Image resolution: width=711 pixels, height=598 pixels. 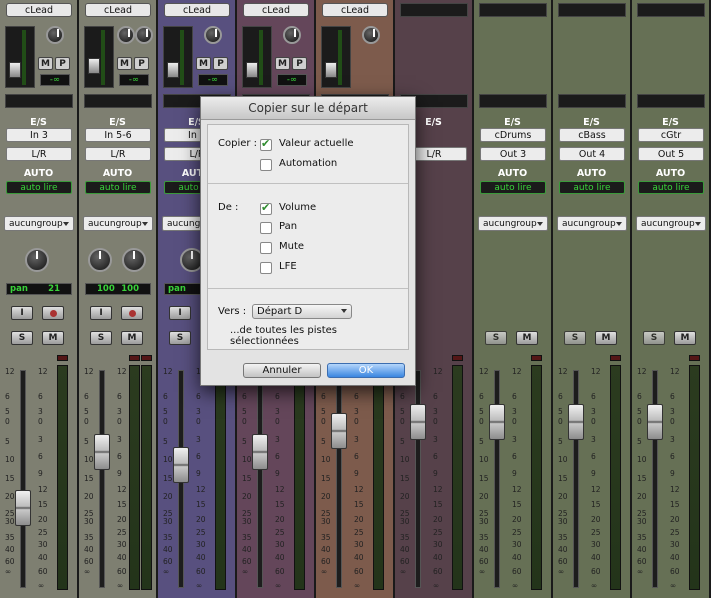 What do you see at coordinates (266, 144) in the screenshot?
I see `current-value-checkbox` at bounding box center [266, 144].